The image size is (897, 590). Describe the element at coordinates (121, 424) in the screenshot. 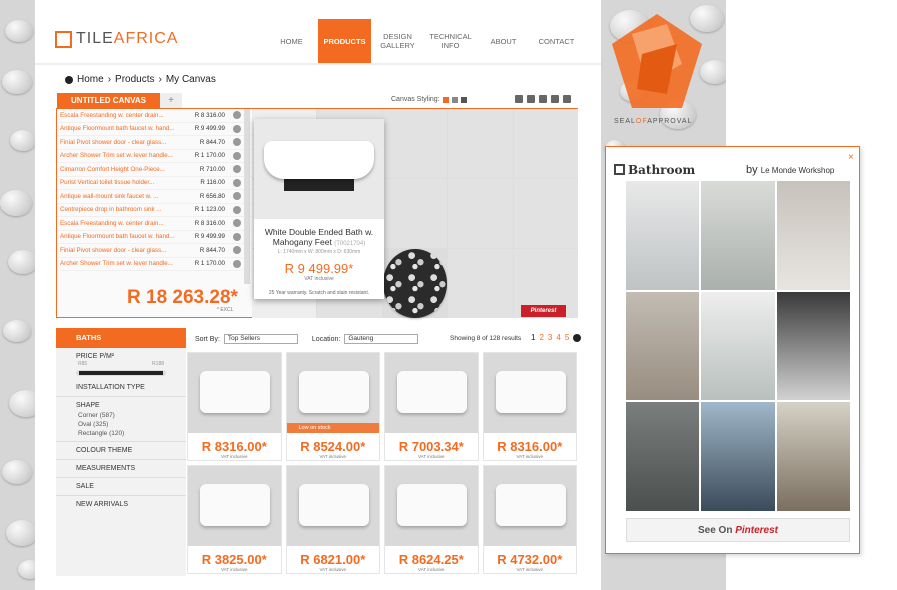

I see `shape-oval: Oval (325)` at that location.